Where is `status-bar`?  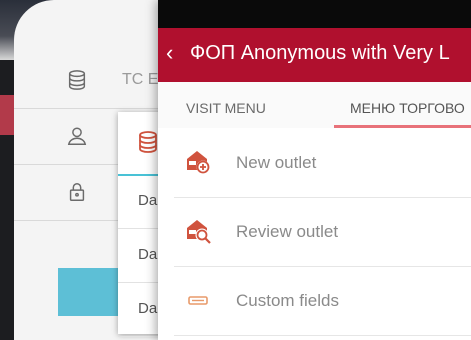
status-bar is located at coordinates (314, 14).